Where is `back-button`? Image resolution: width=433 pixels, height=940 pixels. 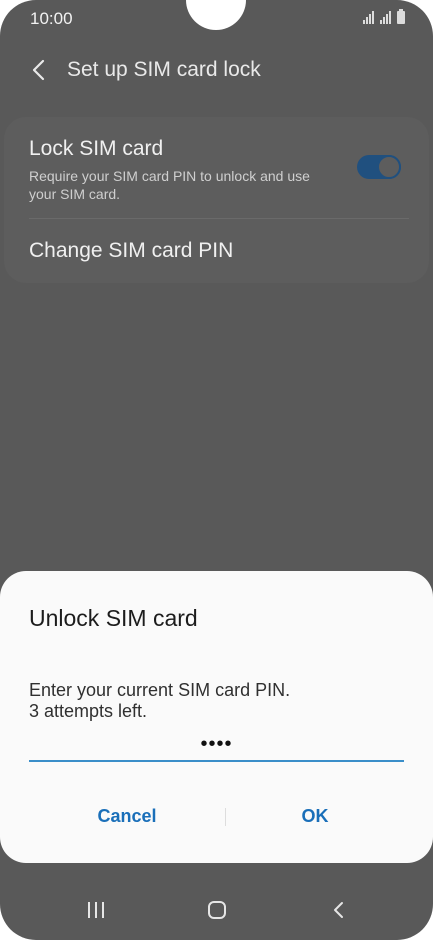 back-button is located at coordinates (40, 70).